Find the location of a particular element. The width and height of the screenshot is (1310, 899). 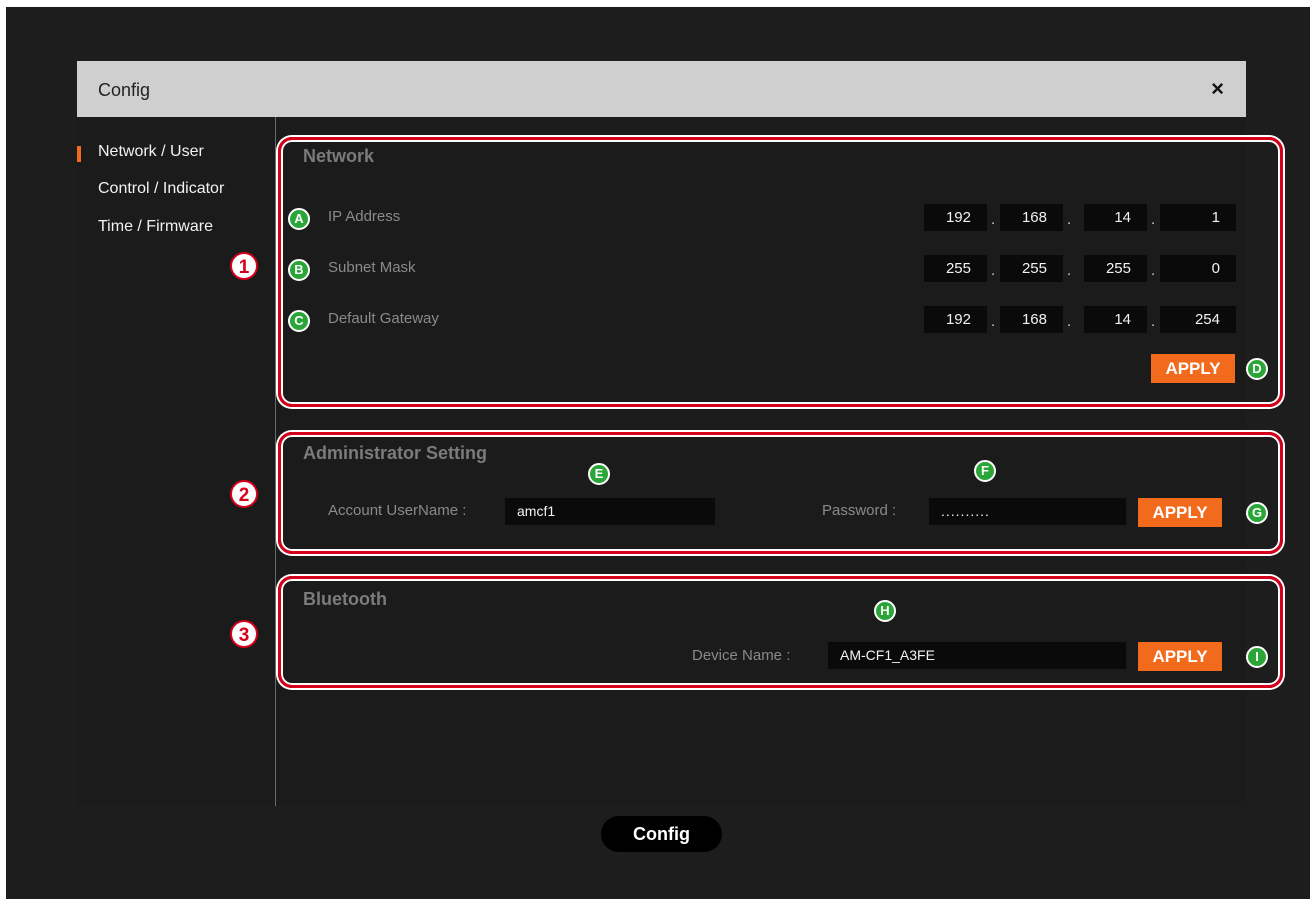

sidebar-item-network-user: Network / User is located at coordinates (151, 152).